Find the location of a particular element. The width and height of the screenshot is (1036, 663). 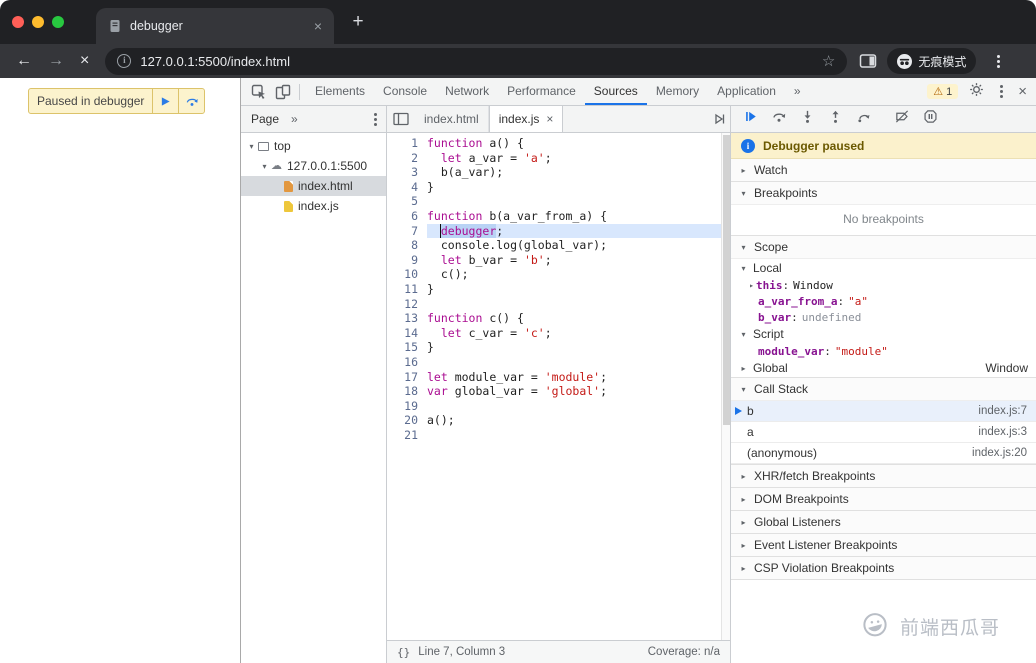

issues-warning-badge: ⚠ 1 is located at coordinates (943, 91).